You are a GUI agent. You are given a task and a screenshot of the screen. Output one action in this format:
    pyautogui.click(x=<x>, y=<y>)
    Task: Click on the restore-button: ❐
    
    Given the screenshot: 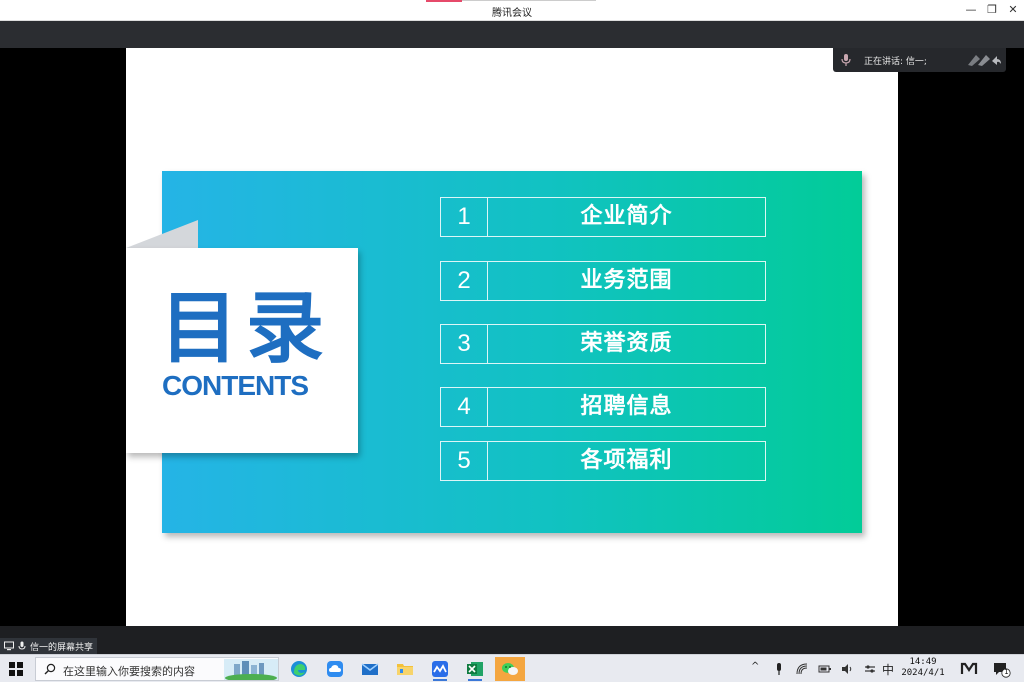 What is the action you would take?
    pyautogui.click(x=992, y=10)
    